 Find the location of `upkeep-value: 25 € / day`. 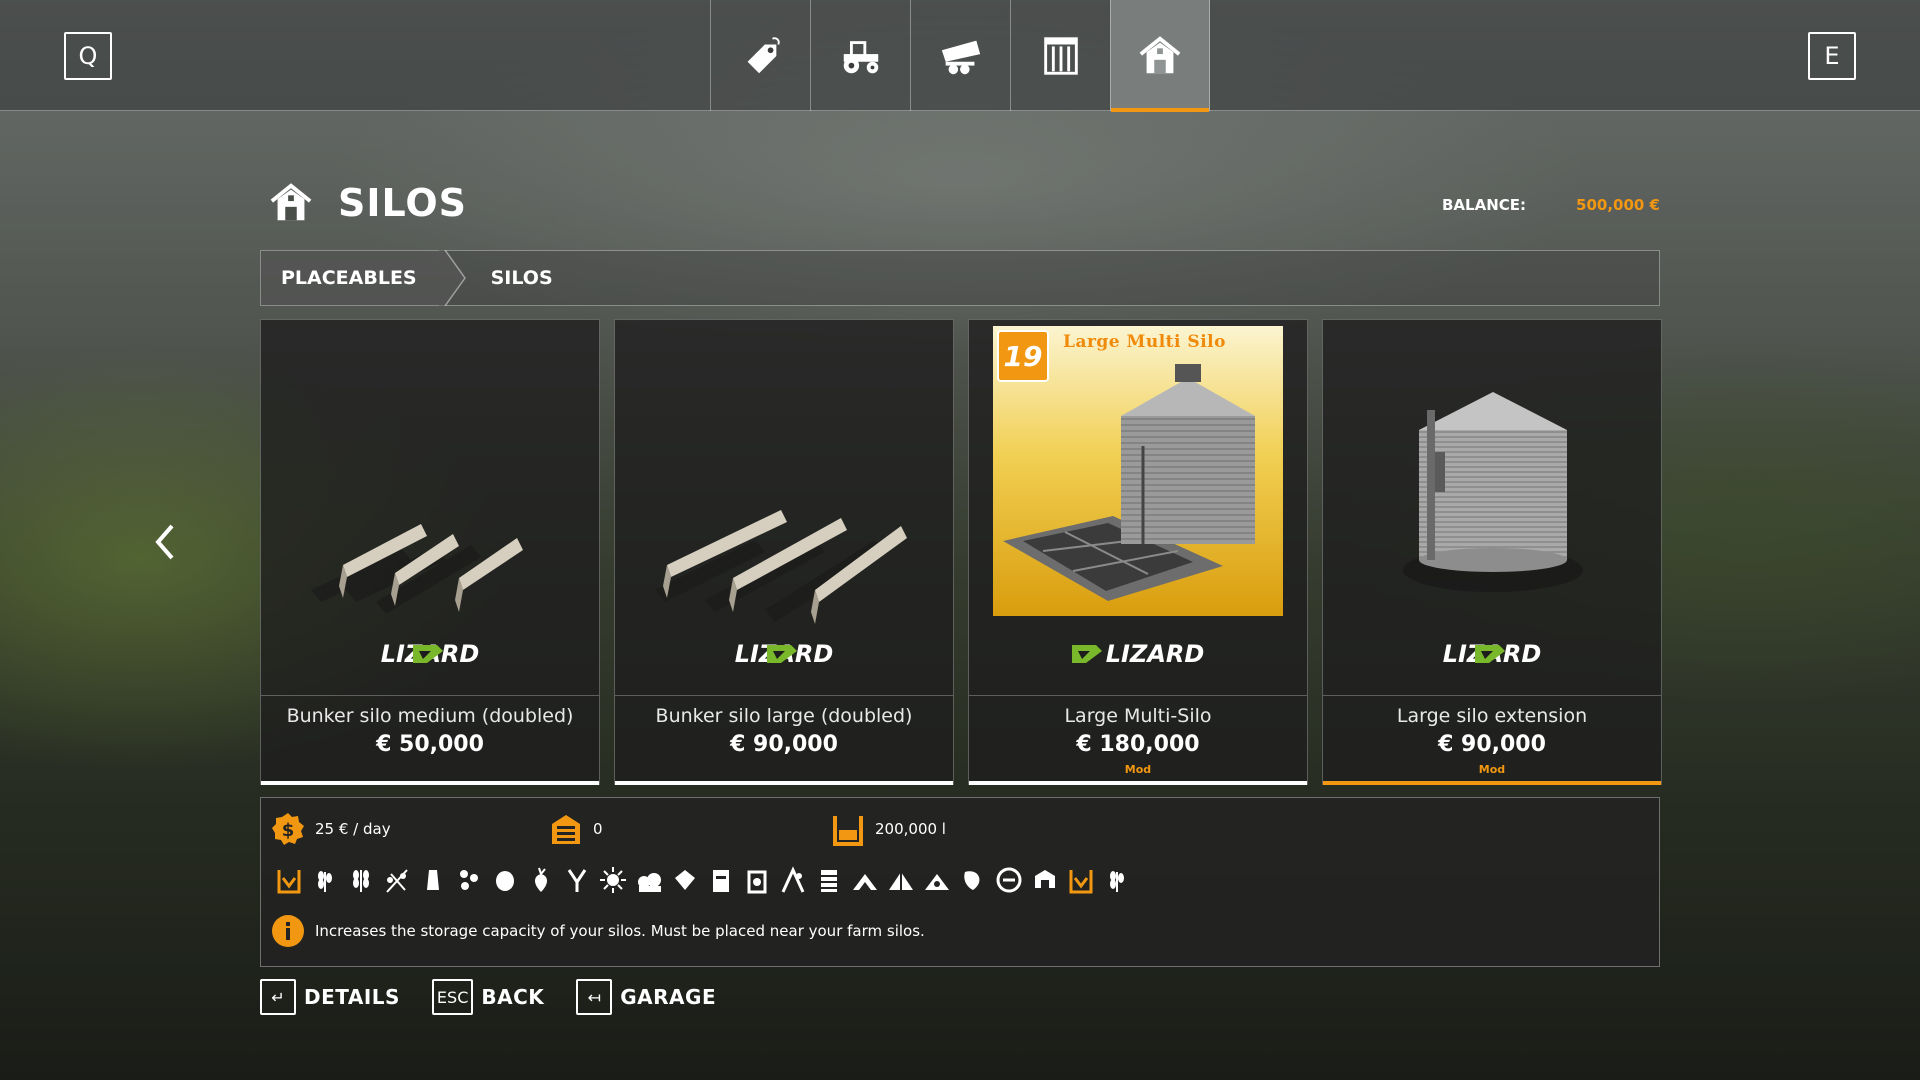

upkeep-value: 25 € / day is located at coordinates (353, 829).